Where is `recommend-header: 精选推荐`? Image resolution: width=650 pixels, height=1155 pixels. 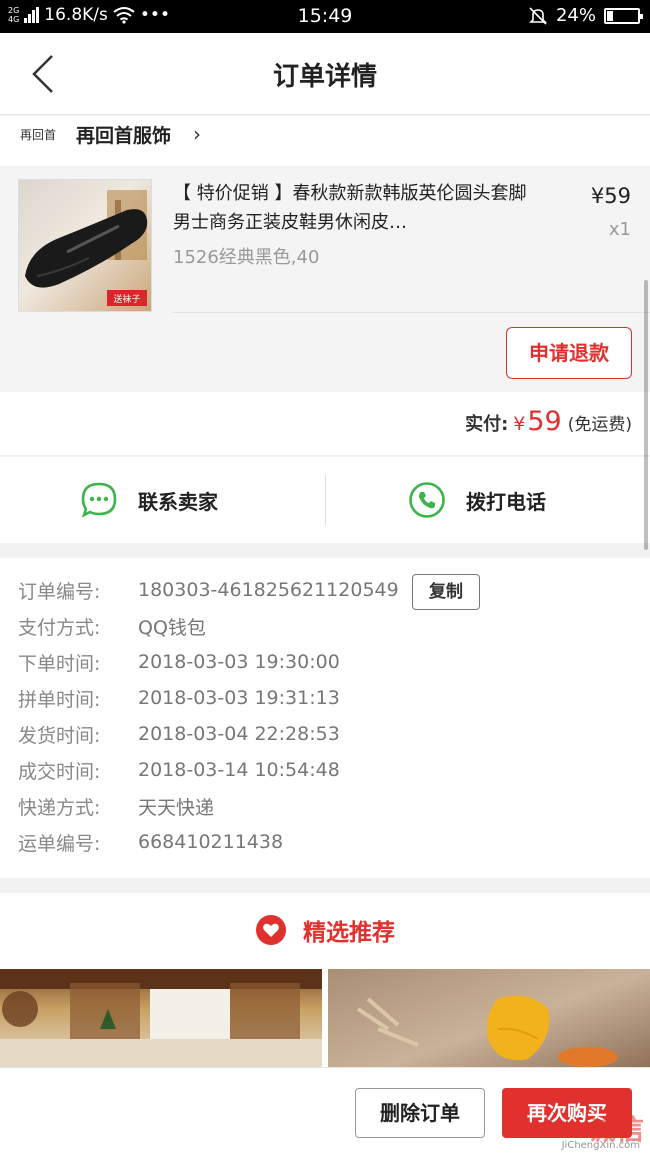
recommend-header: 精选推荐 is located at coordinates (325, 931).